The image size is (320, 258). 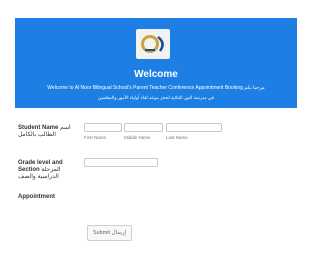 I want to click on page-title: Welcome, so click(x=156, y=74).